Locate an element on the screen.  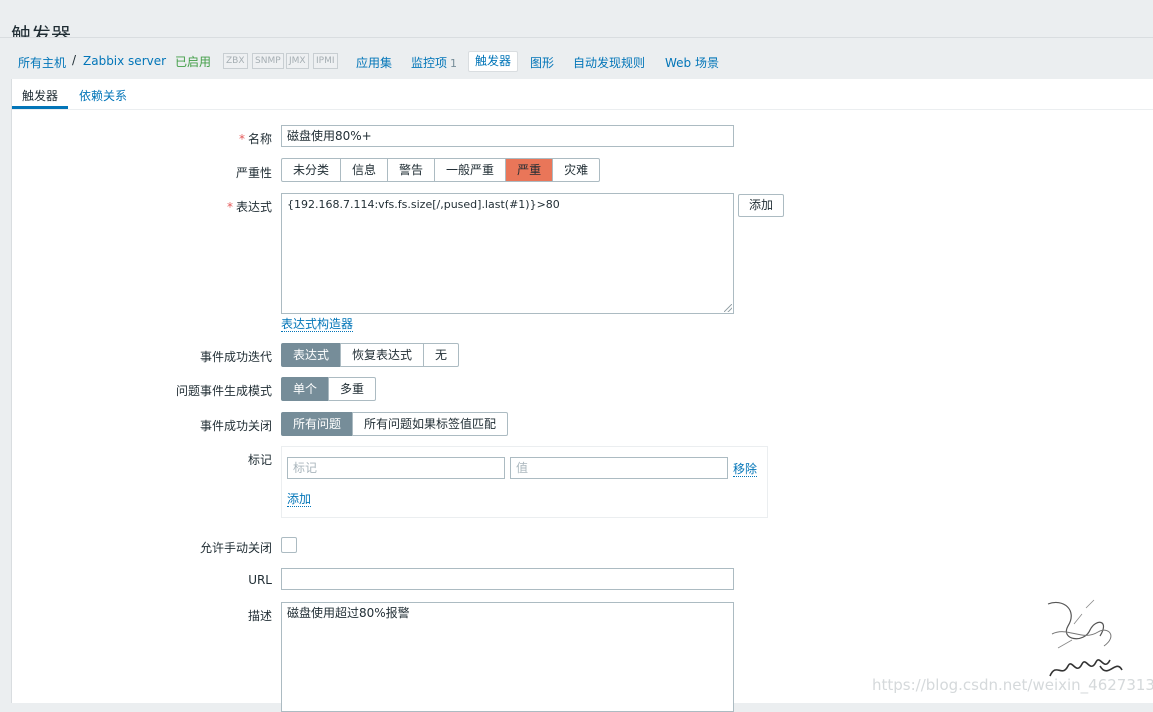
severity-average: 一般严重 is located at coordinates (470, 170).